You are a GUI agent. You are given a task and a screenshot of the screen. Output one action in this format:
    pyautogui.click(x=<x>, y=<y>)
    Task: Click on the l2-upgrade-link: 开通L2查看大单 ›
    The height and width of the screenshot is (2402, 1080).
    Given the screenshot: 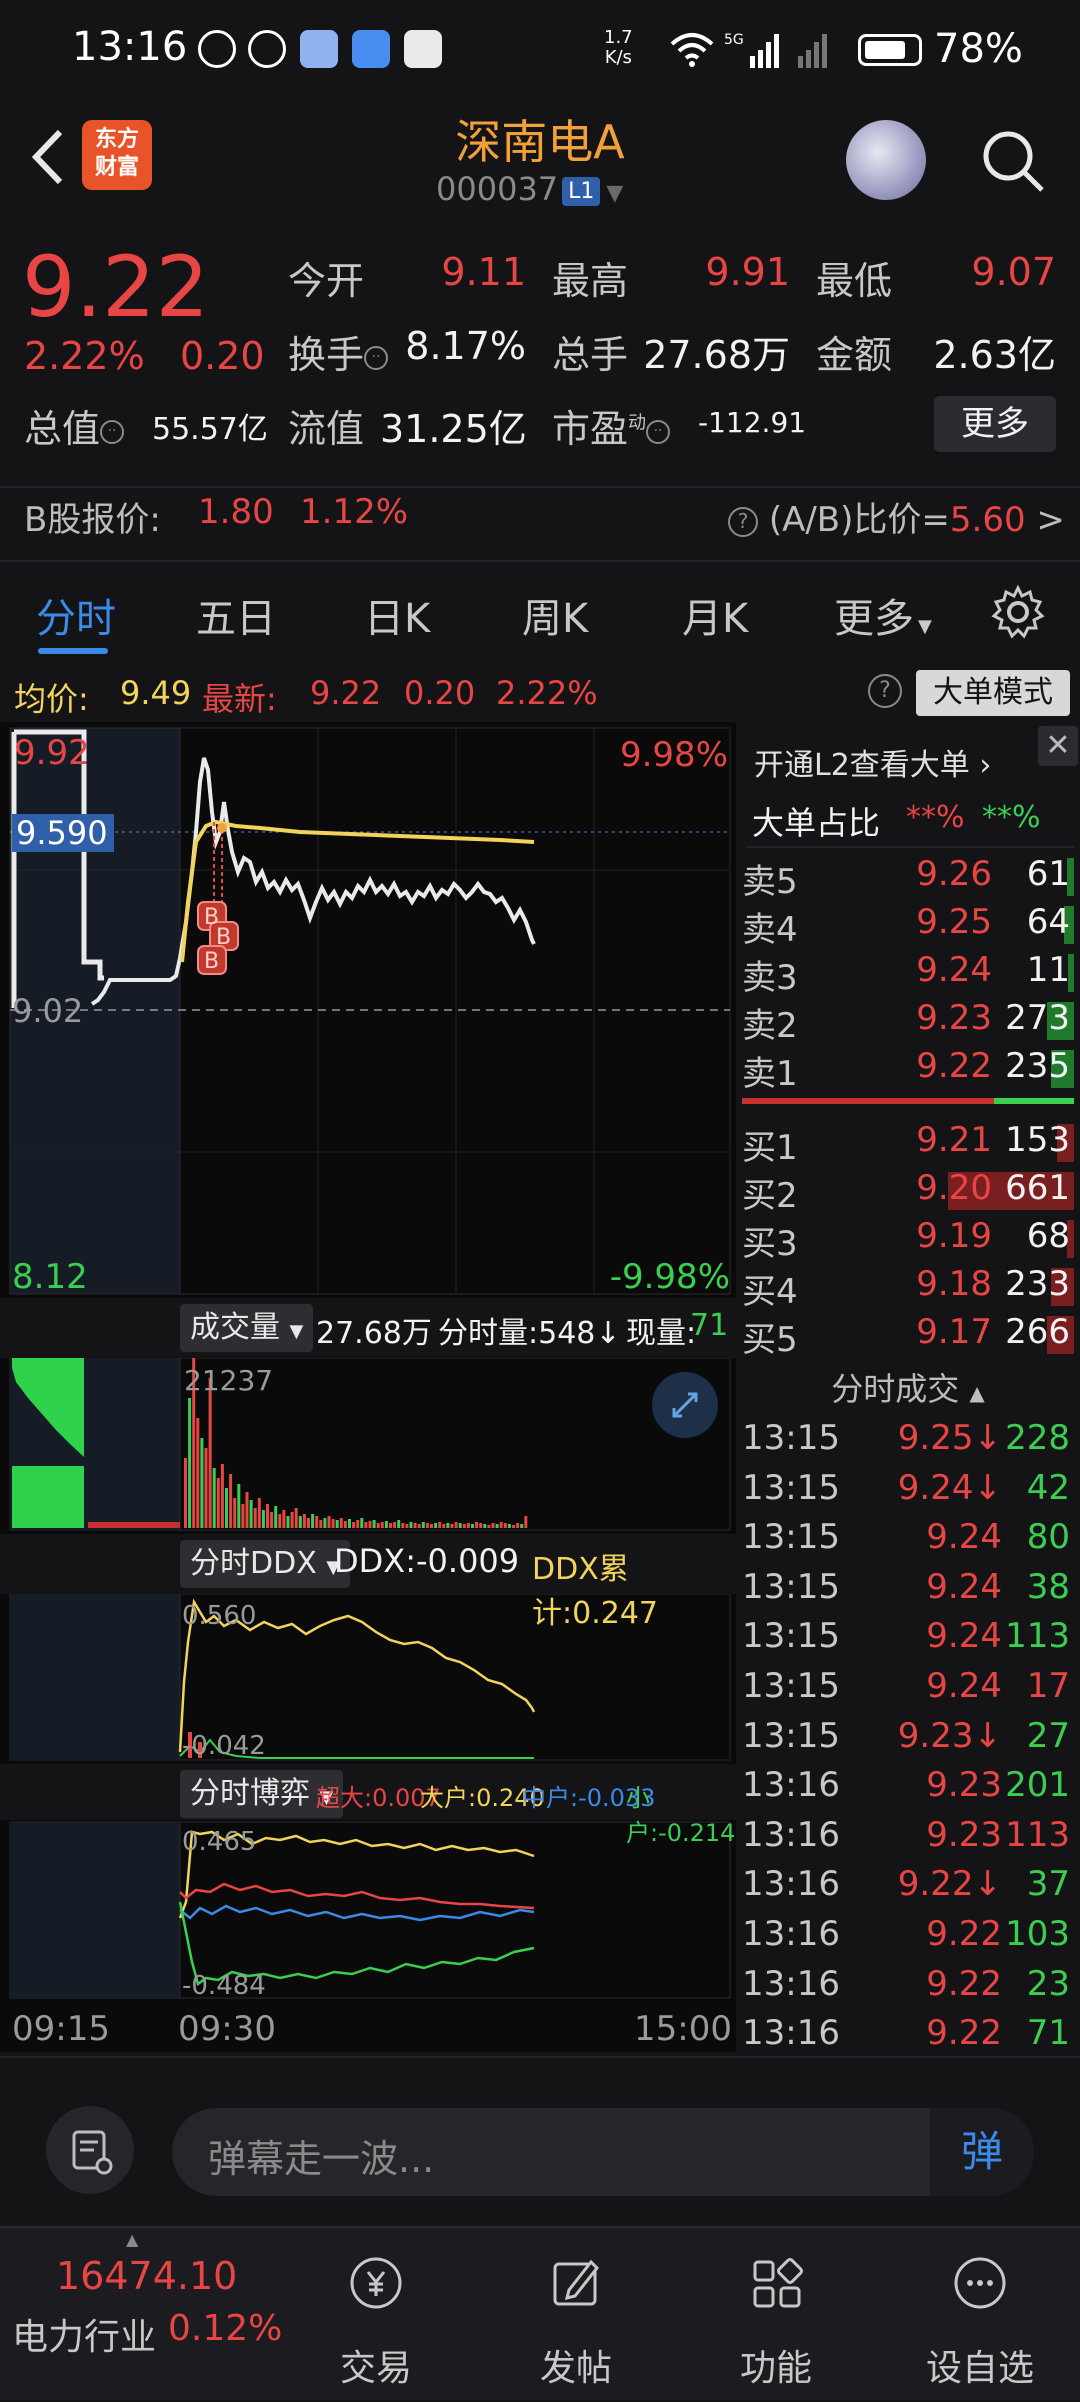 What is the action you would take?
    pyautogui.click(x=872, y=762)
    